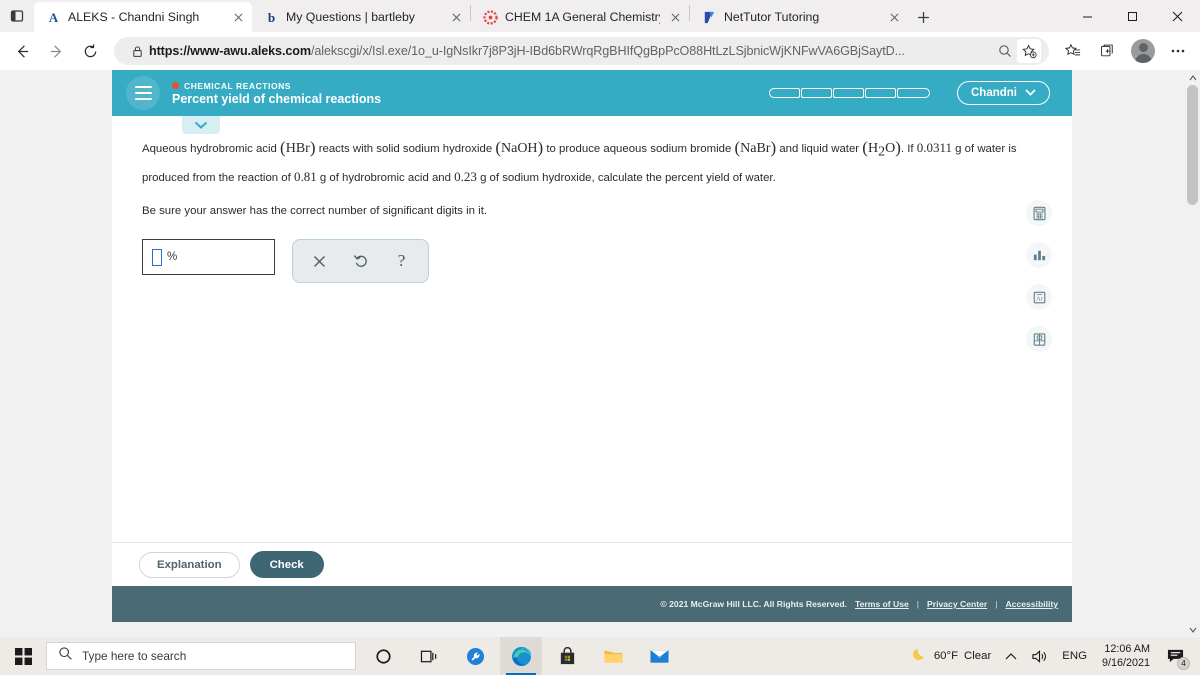 The width and height of the screenshot is (1200, 675). Describe the element at coordinates (1039, 255) in the screenshot. I see `data-chart-tool` at that location.